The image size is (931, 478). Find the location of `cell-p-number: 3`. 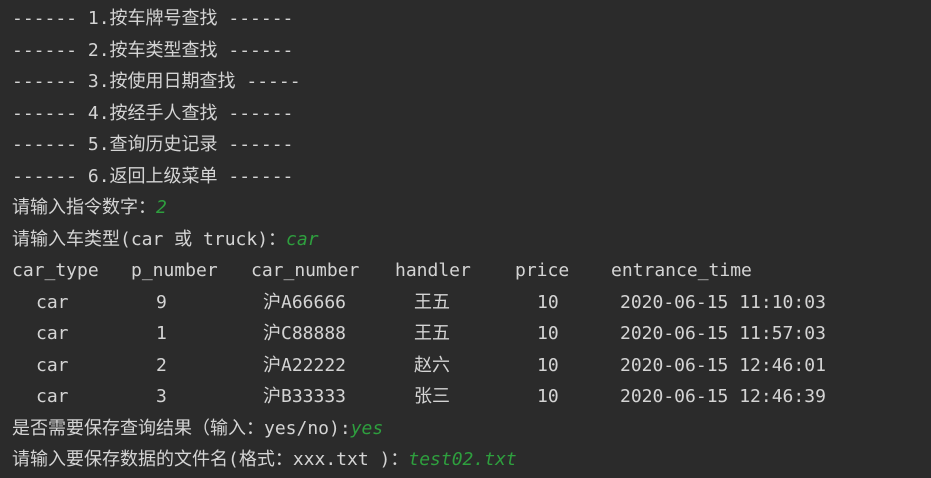

cell-p-number: 3 is located at coordinates (161, 396).